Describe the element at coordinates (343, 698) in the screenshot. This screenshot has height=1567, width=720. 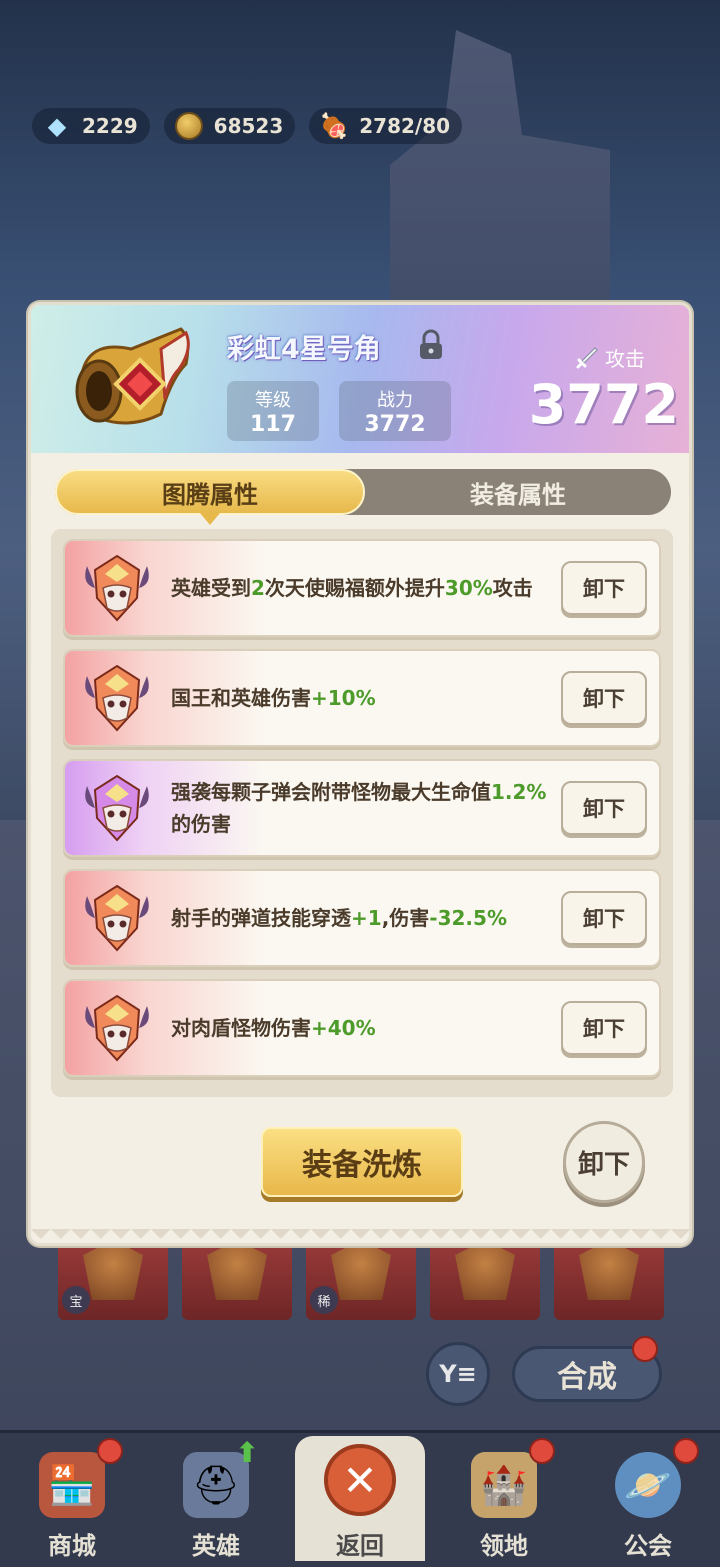
I see `effect-value: +10%` at that location.